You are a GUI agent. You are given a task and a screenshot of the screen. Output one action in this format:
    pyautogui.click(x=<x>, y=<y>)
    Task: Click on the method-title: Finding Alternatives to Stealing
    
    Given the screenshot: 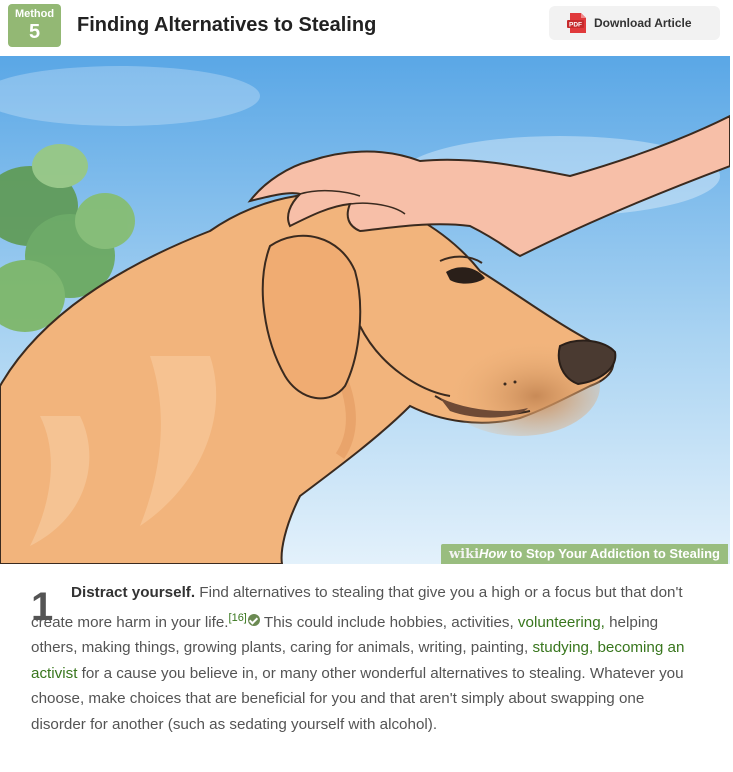 What is the action you would take?
    pyautogui.click(x=227, y=25)
    